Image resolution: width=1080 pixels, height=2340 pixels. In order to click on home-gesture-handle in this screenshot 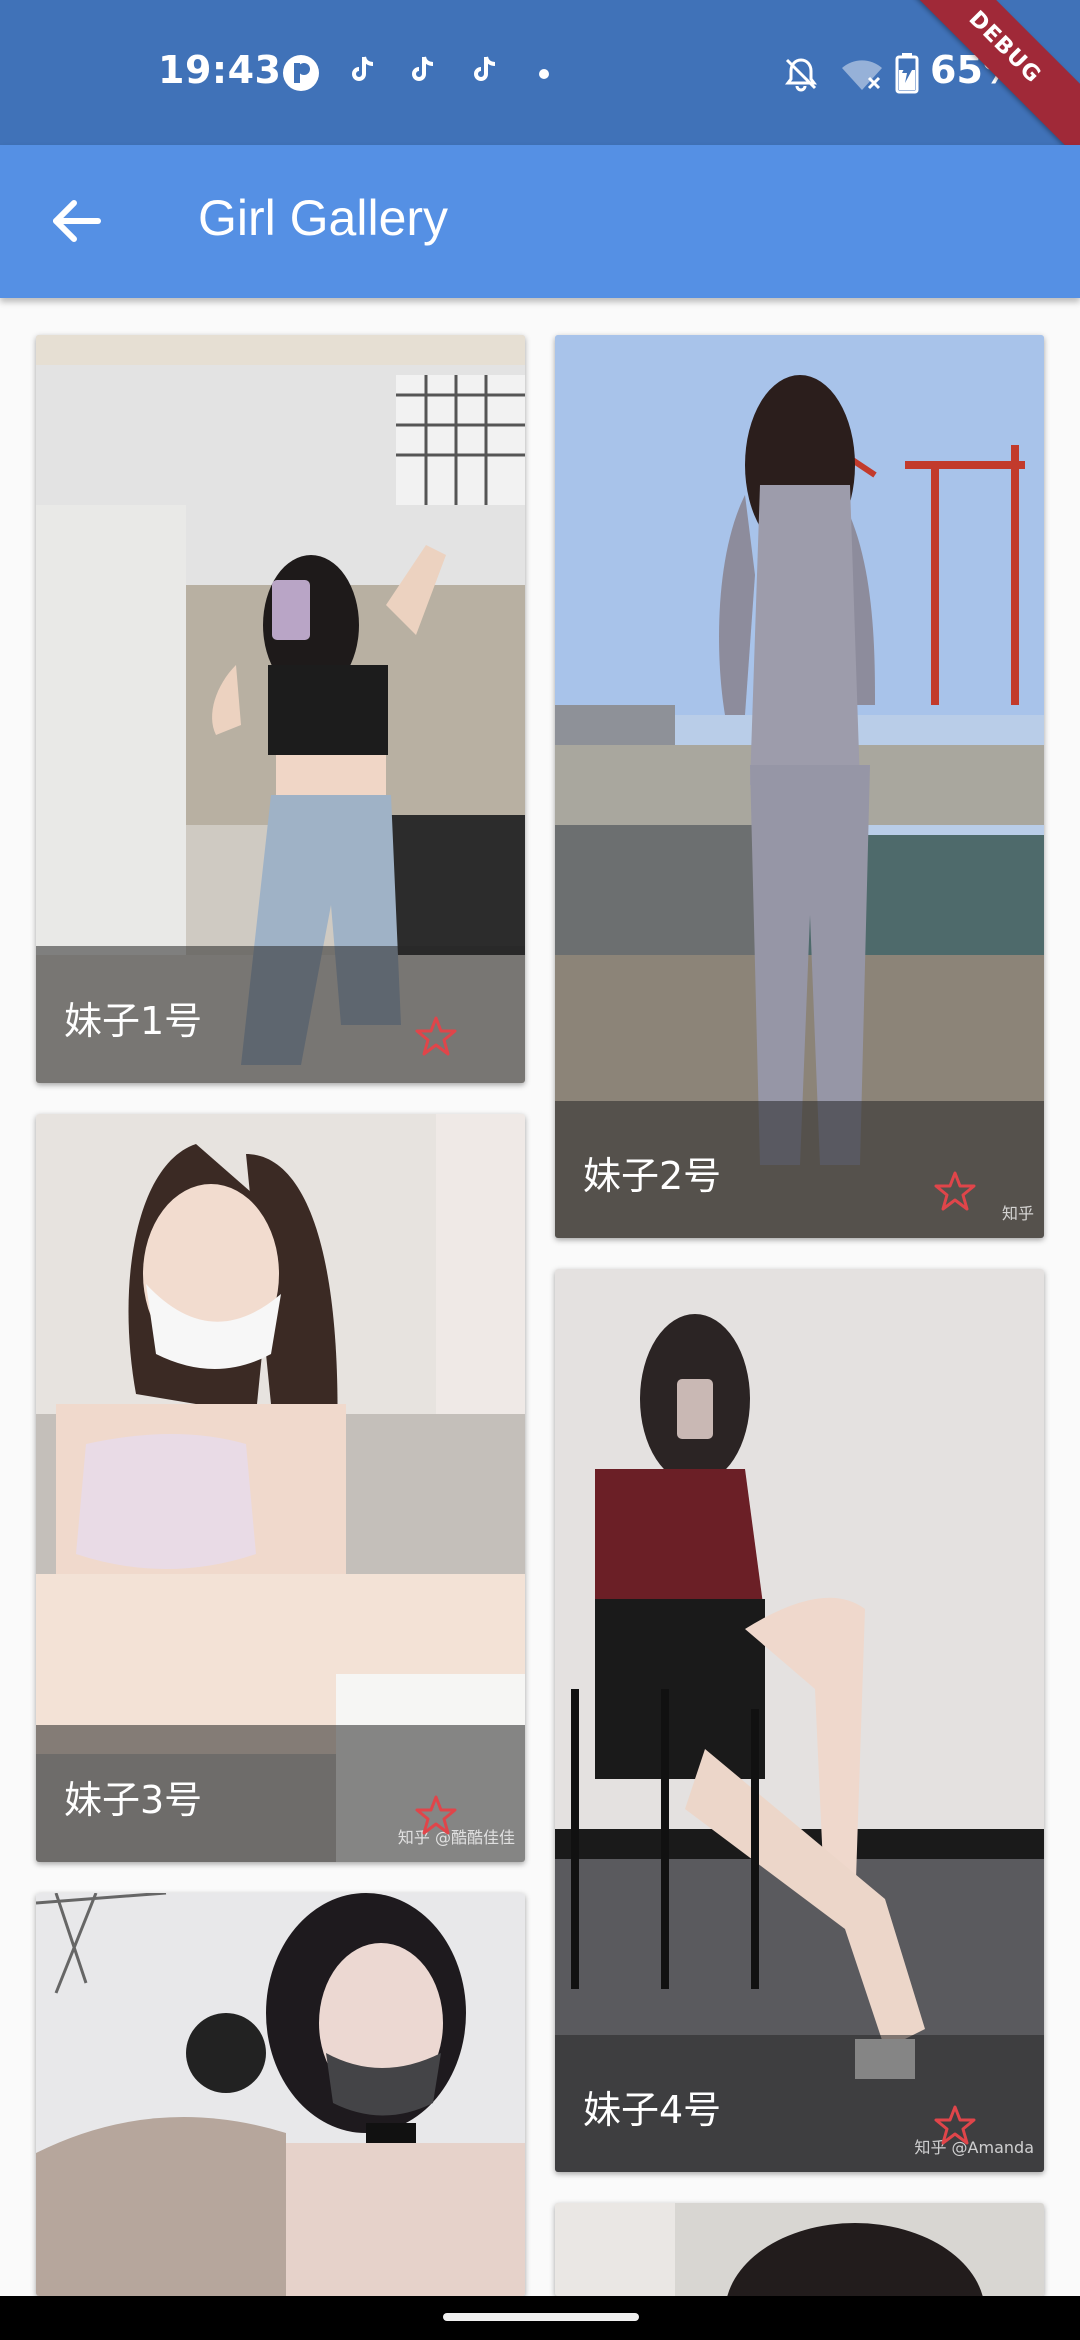, I will do `click(541, 2317)`.